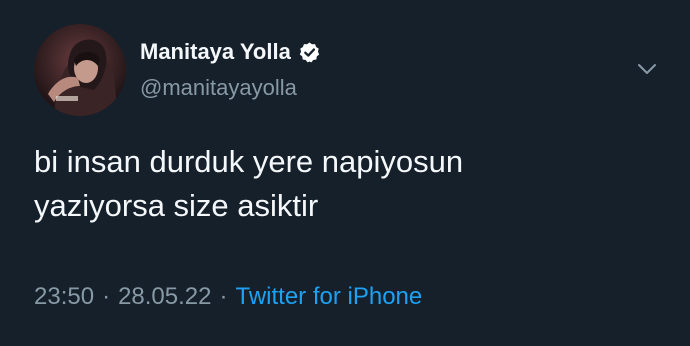 This screenshot has height=346, width=690. What do you see at coordinates (176, 205) in the screenshot?
I see `tweet-text-line: yaziyorsa size asiktir` at bounding box center [176, 205].